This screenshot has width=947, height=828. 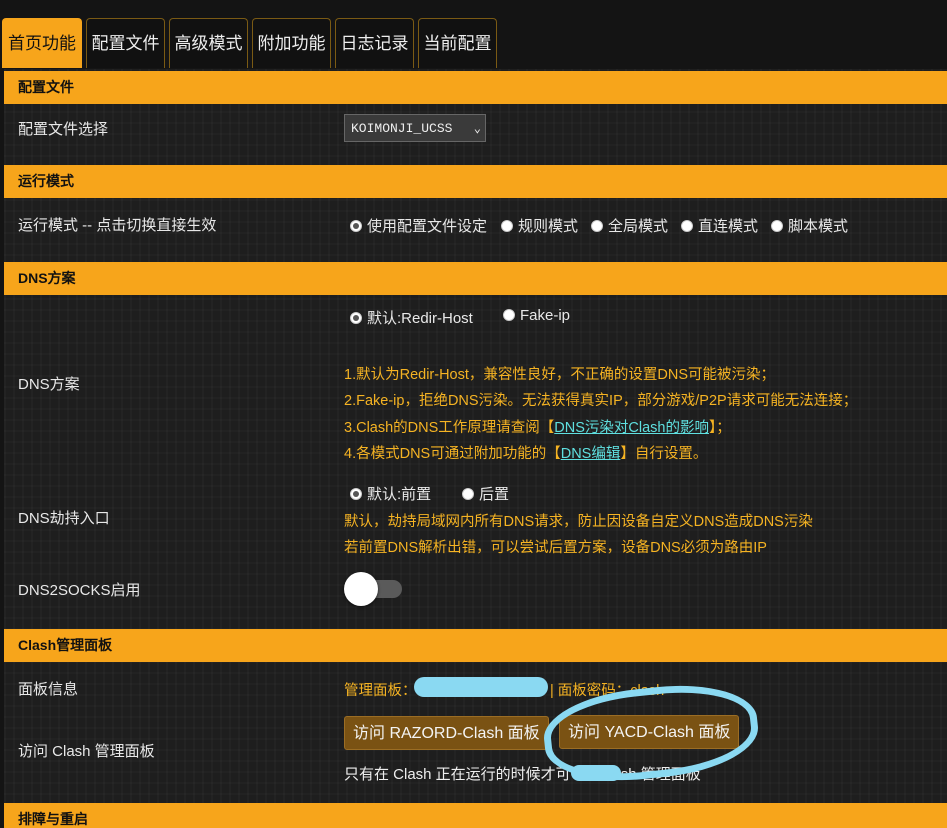 I want to click on config-file-select: KOIMONJI_UCSS ⌄, so click(x=415, y=128).